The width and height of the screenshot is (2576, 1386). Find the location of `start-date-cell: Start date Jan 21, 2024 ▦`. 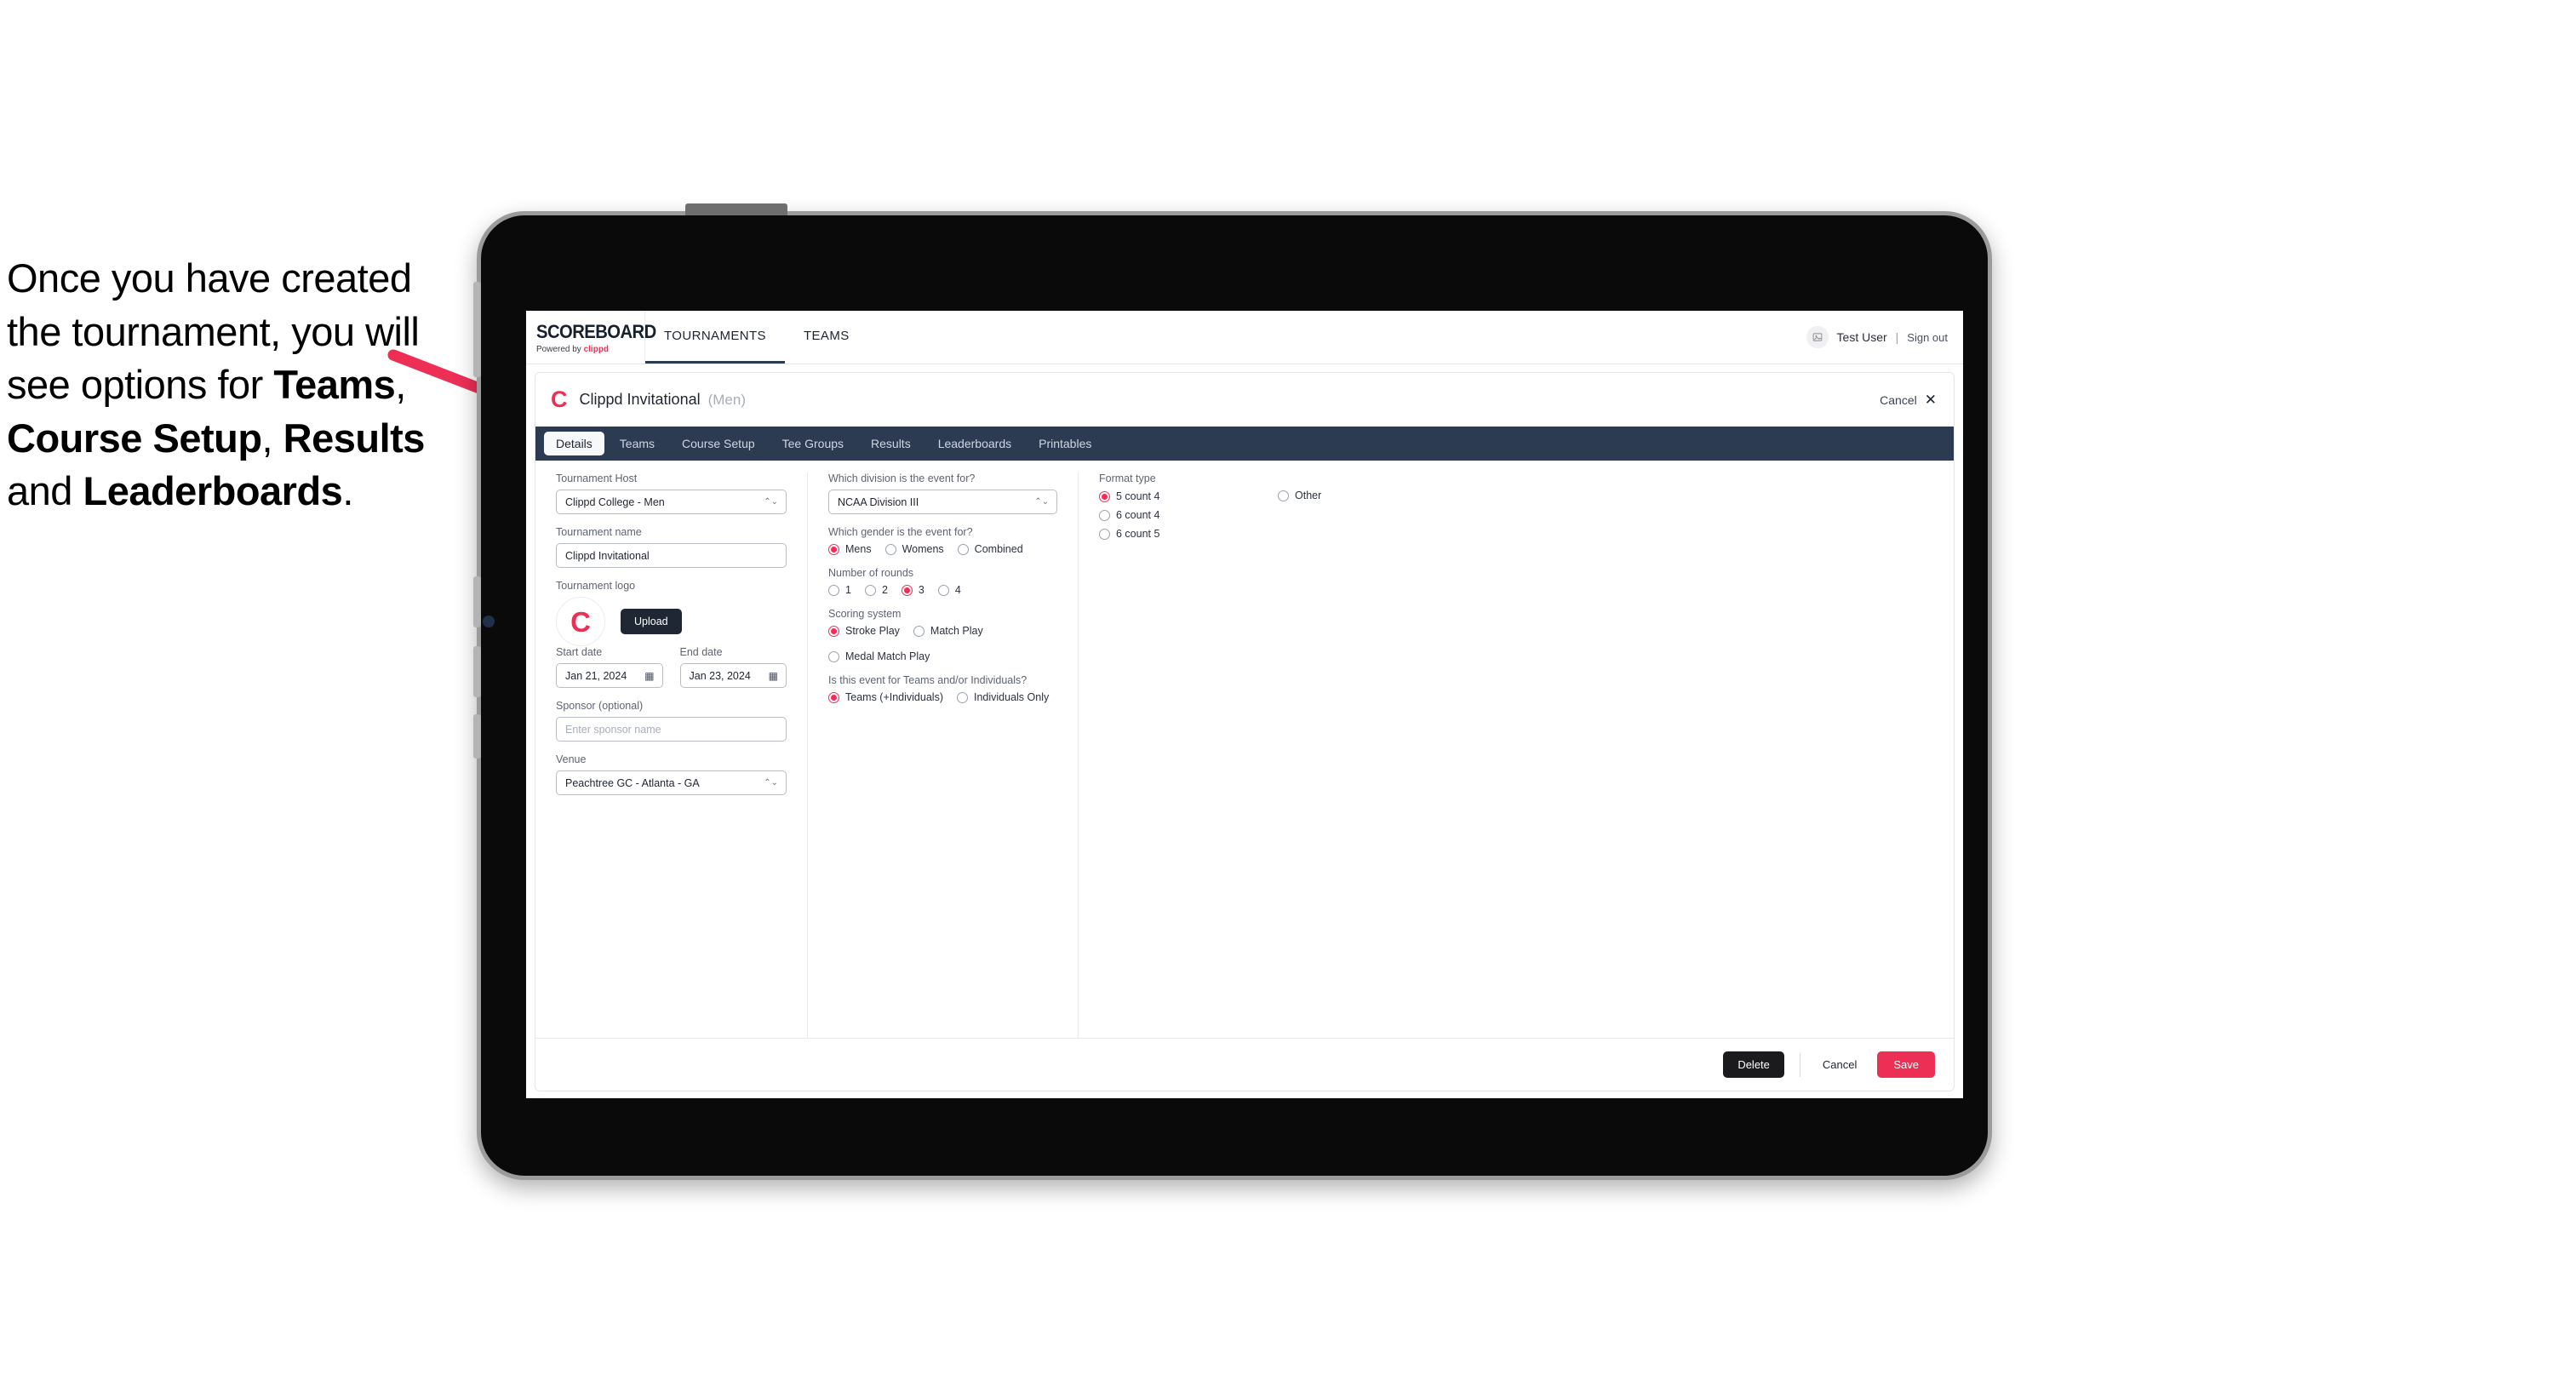

start-date-cell: Start date Jan 21, 2024 ▦ is located at coordinates (609, 667).